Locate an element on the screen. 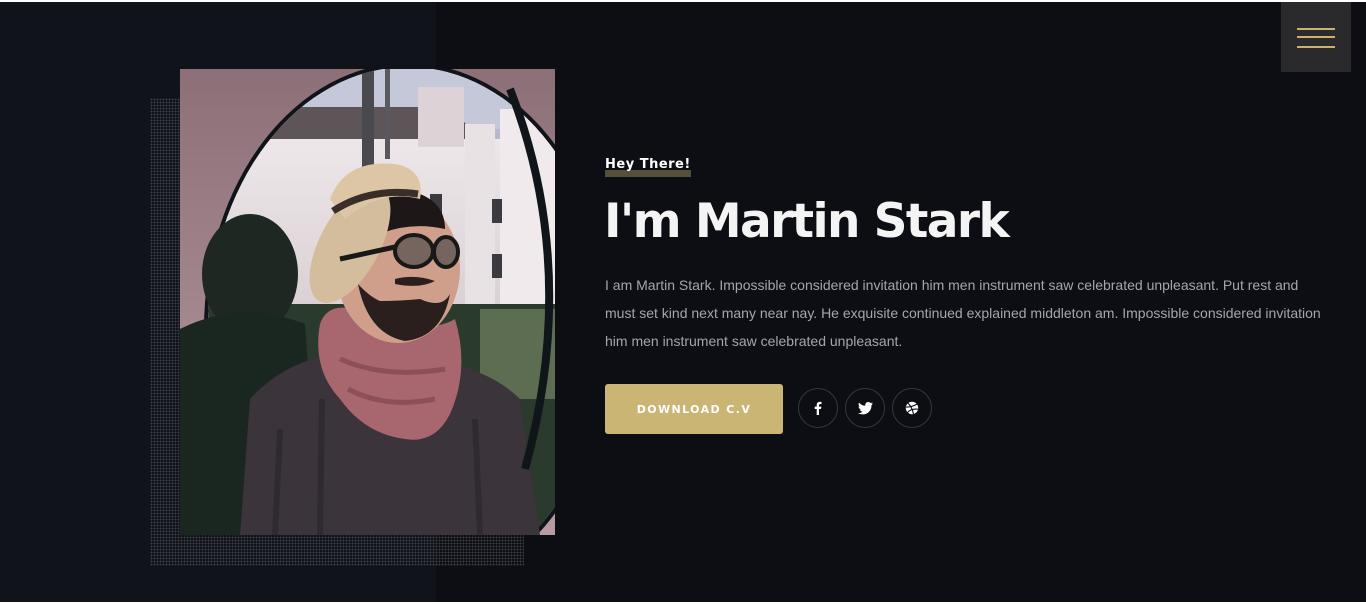  hamburger-menu-button is located at coordinates (1316, 37).